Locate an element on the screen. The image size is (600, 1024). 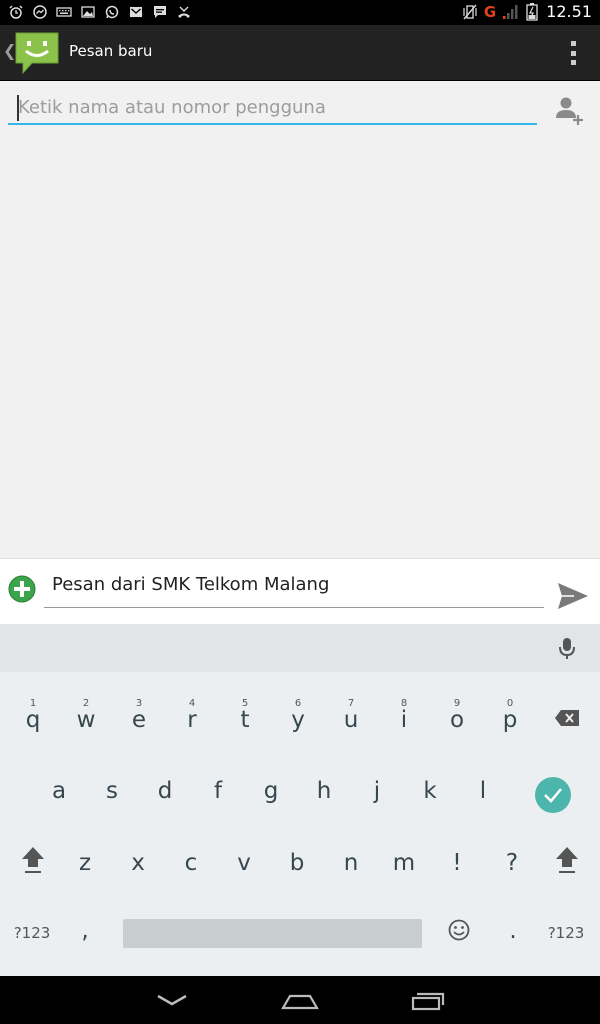
notification-icons is located at coordinates (100, 12).